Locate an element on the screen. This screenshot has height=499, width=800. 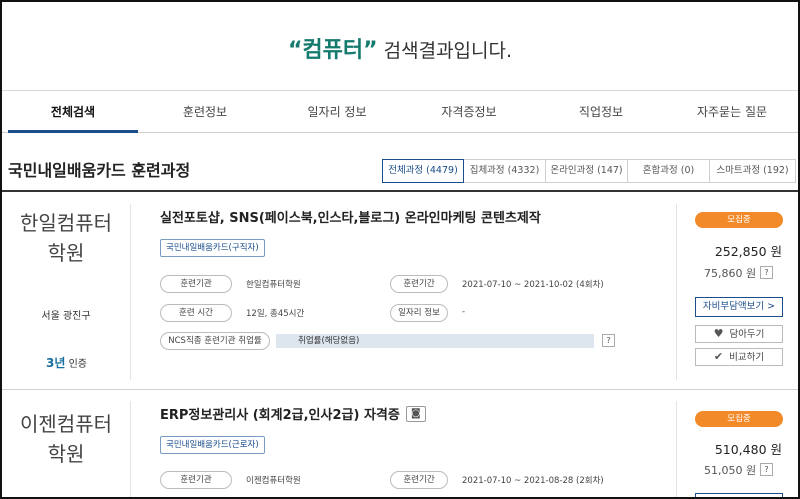
value-institution: 이젠컴퓨터학원 is located at coordinates (273, 481).